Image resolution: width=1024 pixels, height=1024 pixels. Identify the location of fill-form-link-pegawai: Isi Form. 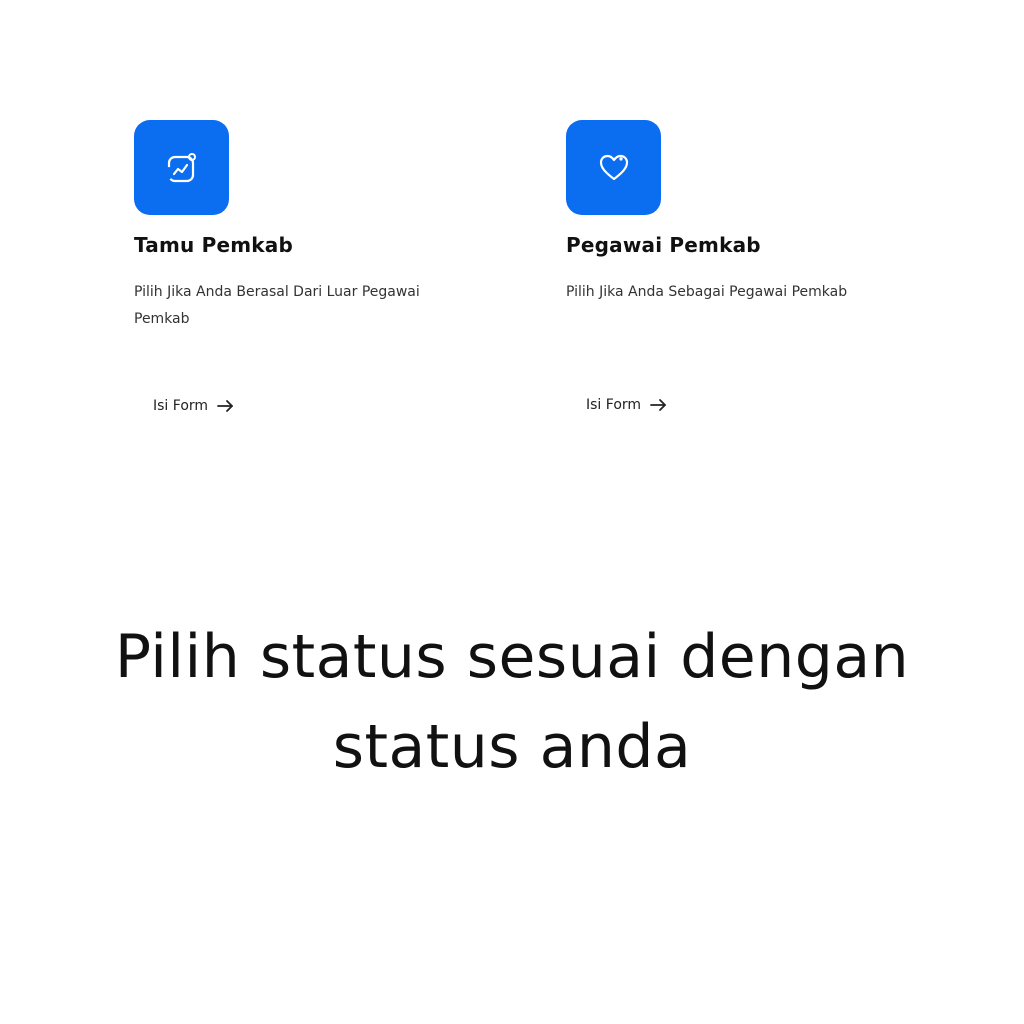
(627, 405).